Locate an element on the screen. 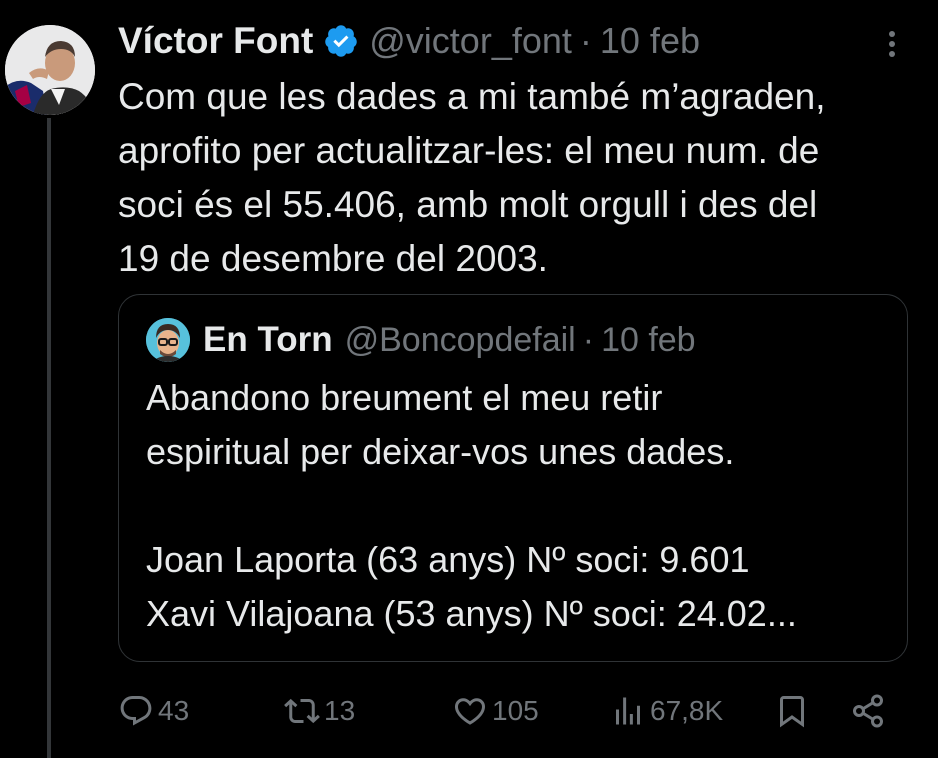  views-button: 67,8K is located at coordinates (666, 711).